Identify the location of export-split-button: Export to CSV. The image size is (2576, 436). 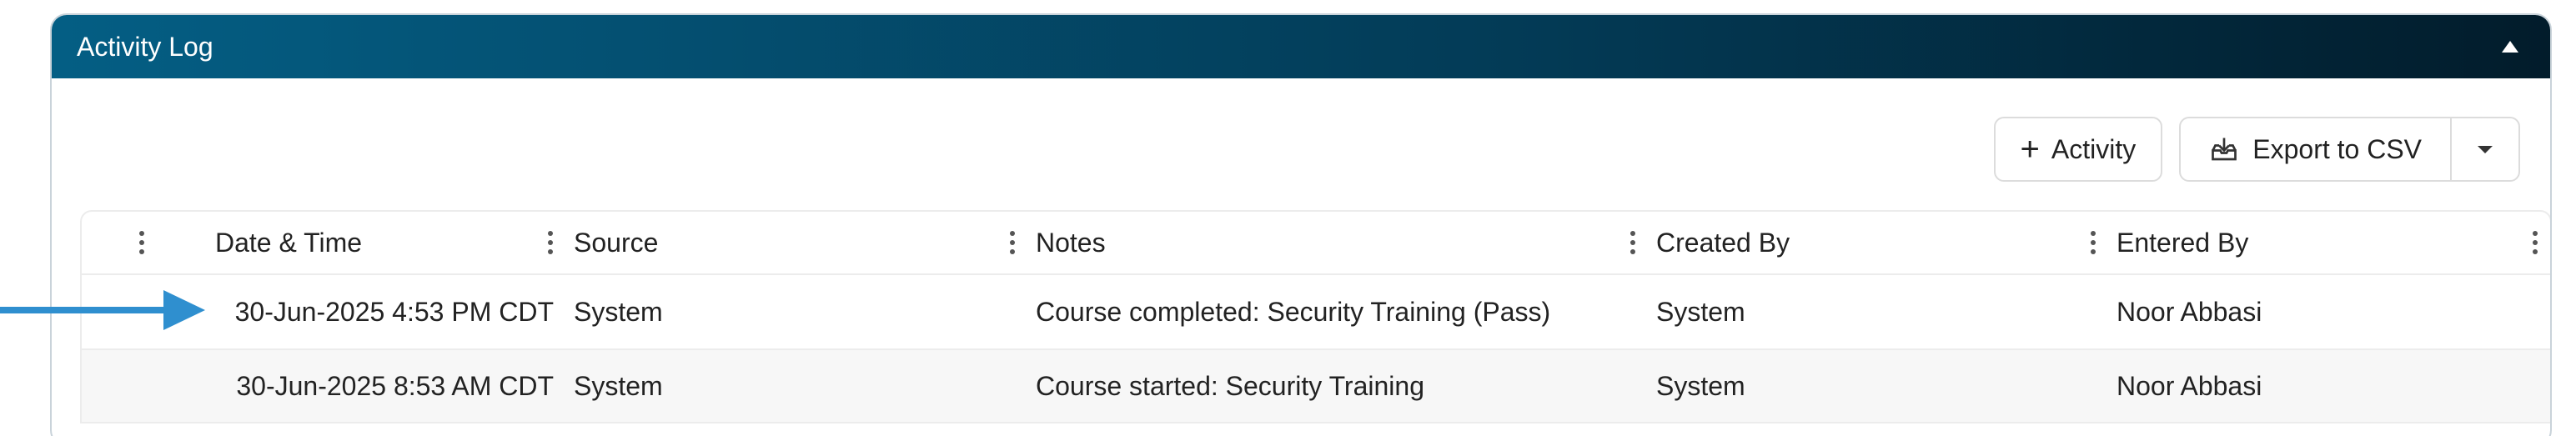
(2349, 149).